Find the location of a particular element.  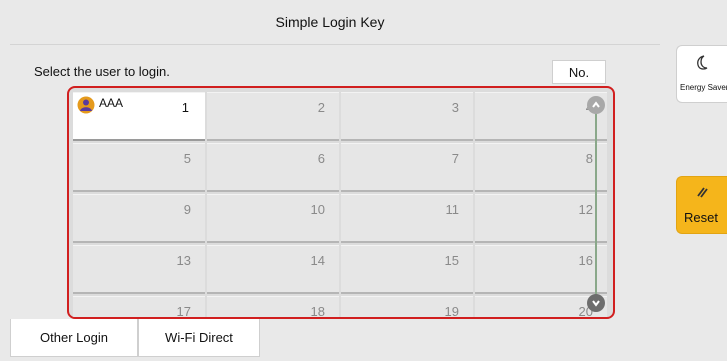

chevron-up-icon is located at coordinates (596, 104).